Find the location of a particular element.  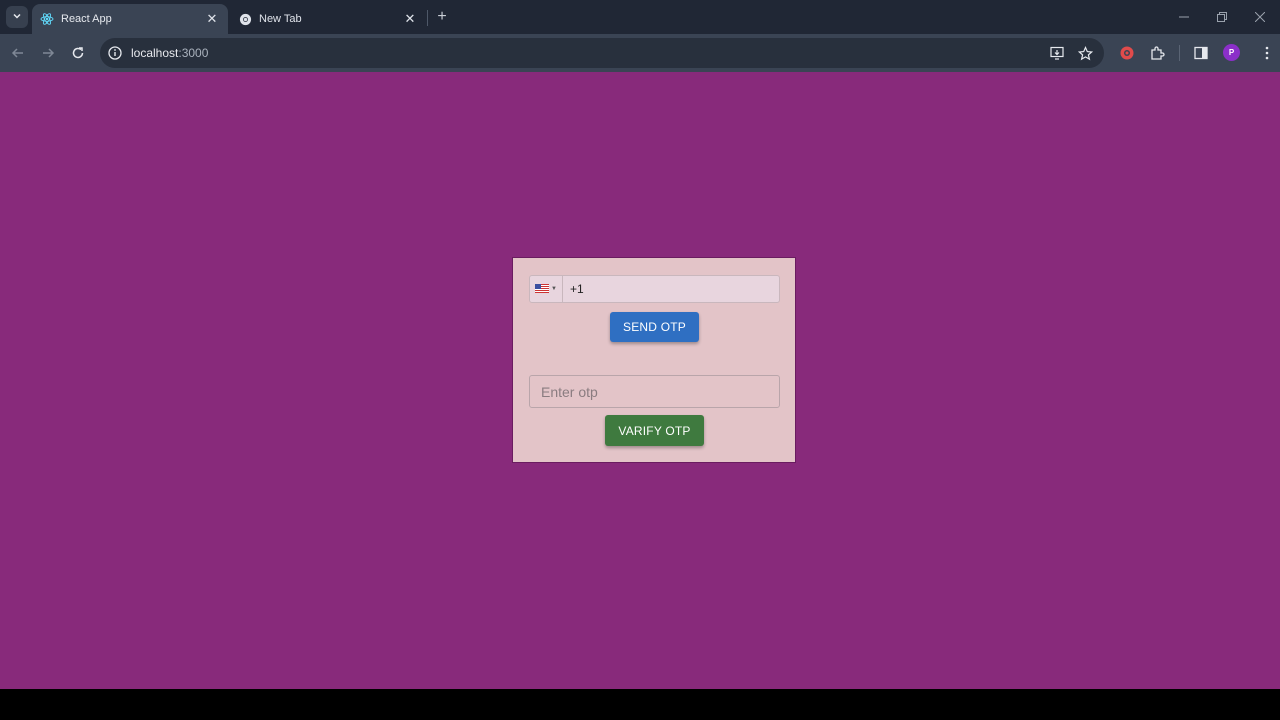

chevron-down-icon is located at coordinates (17, 17).